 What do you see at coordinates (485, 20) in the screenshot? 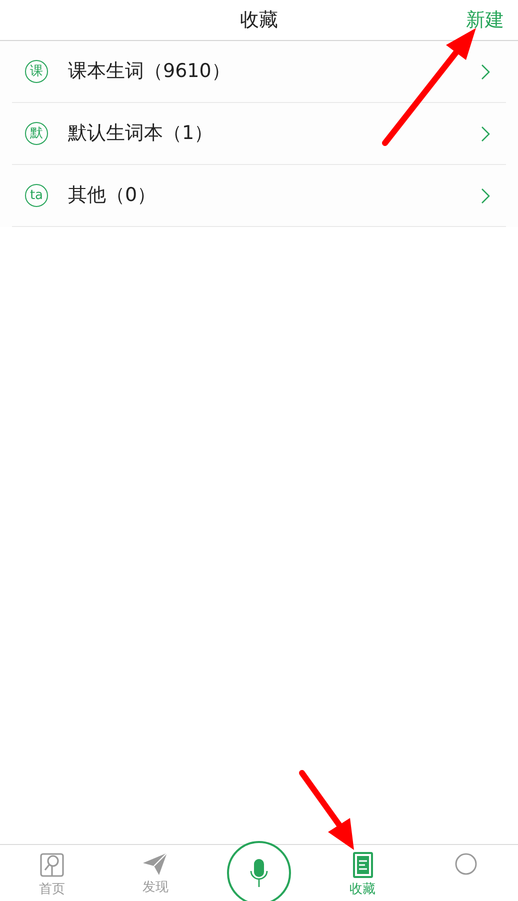
I see `new-button: 新建` at bounding box center [485, 20].